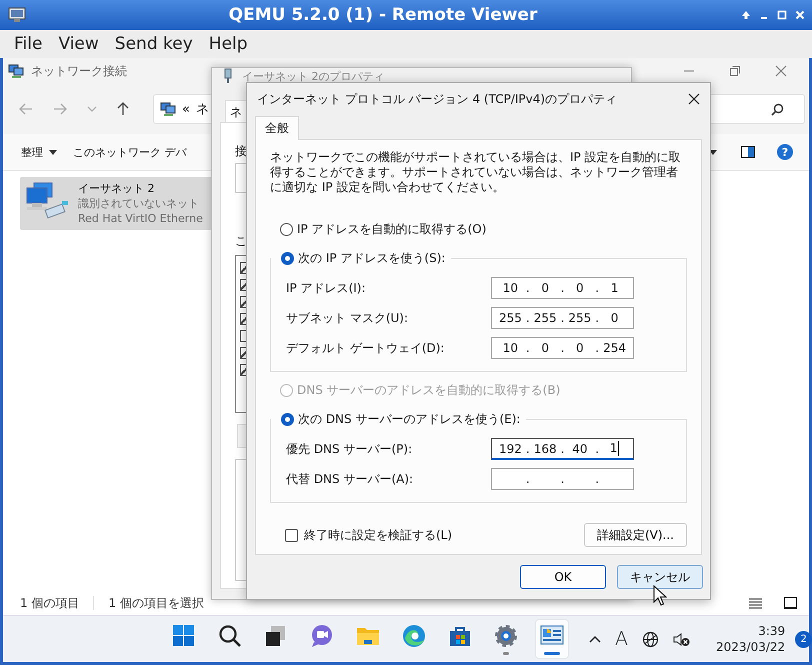  What do you see at coordinates (47, 201) in the screenshot?
I see `network-computers-drawing` at bounding box center [47, 201].